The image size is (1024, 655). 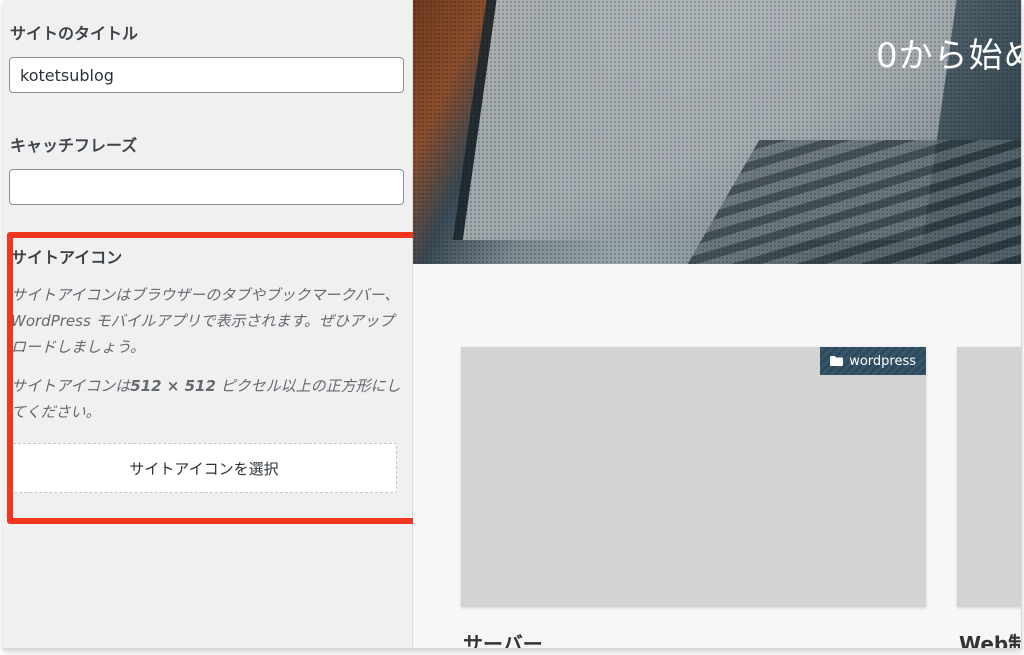 What do you see at coordinates (71, 386) in the screenshot?
I see `size-note-prefix: サイトアイコンは` at bounding box center [71, 386].